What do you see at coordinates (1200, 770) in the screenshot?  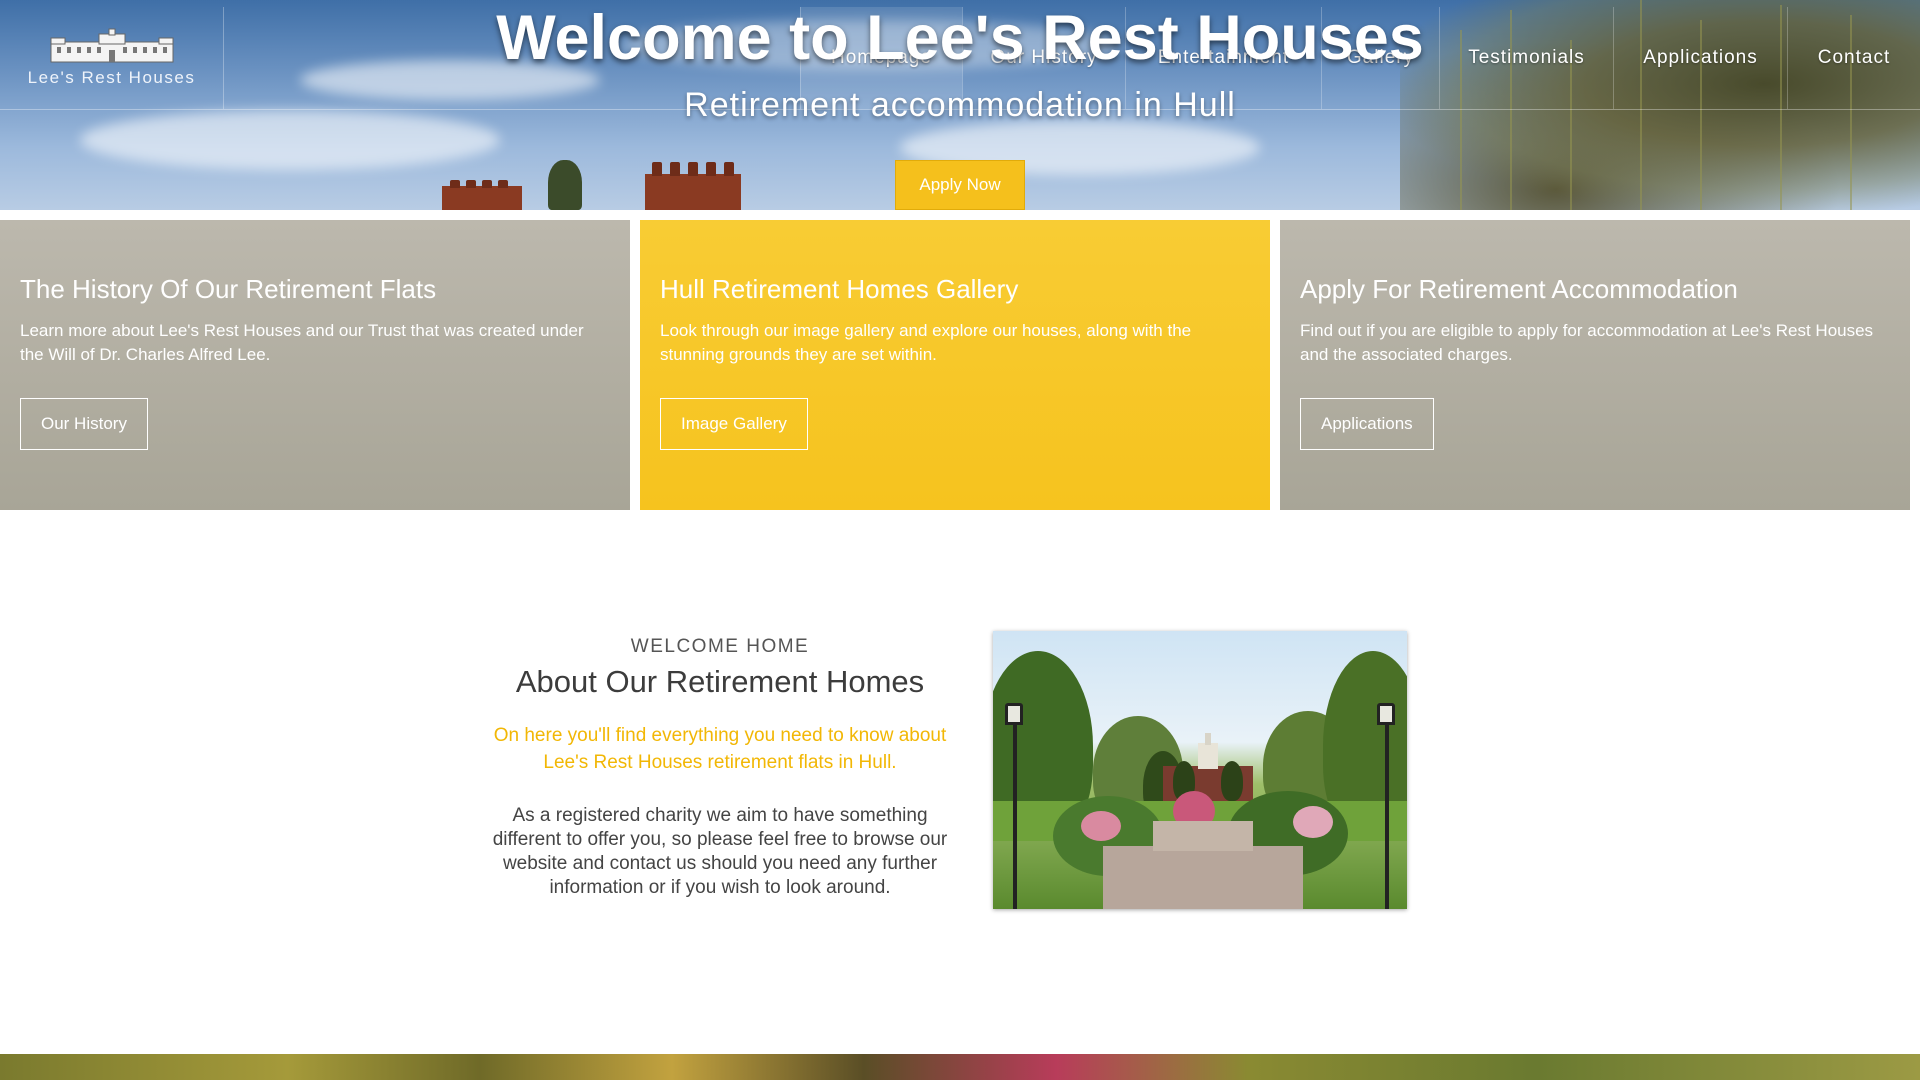 I see `garden-photo` at bounding box center [1200, 770].